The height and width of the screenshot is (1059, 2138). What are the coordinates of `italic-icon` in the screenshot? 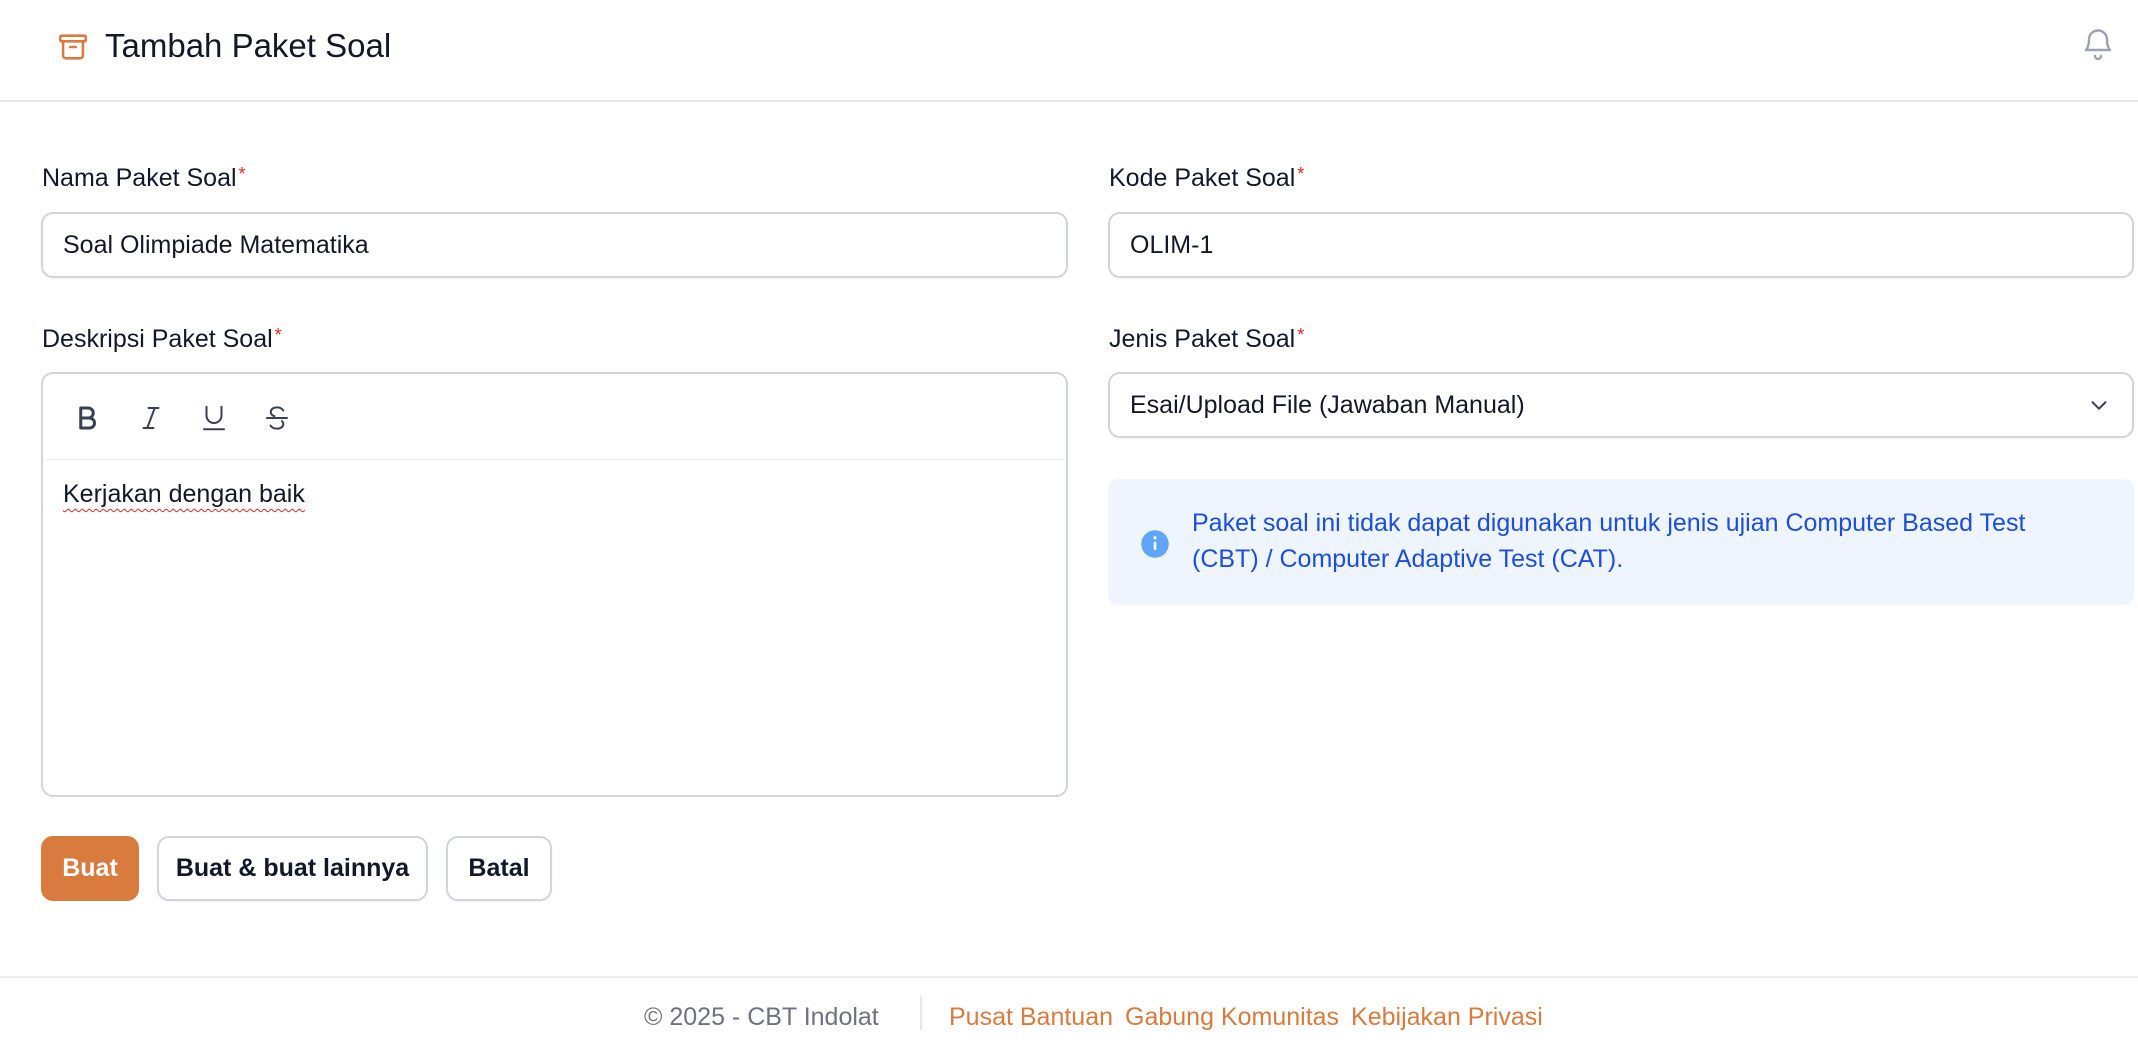 It's located at (151, 418).